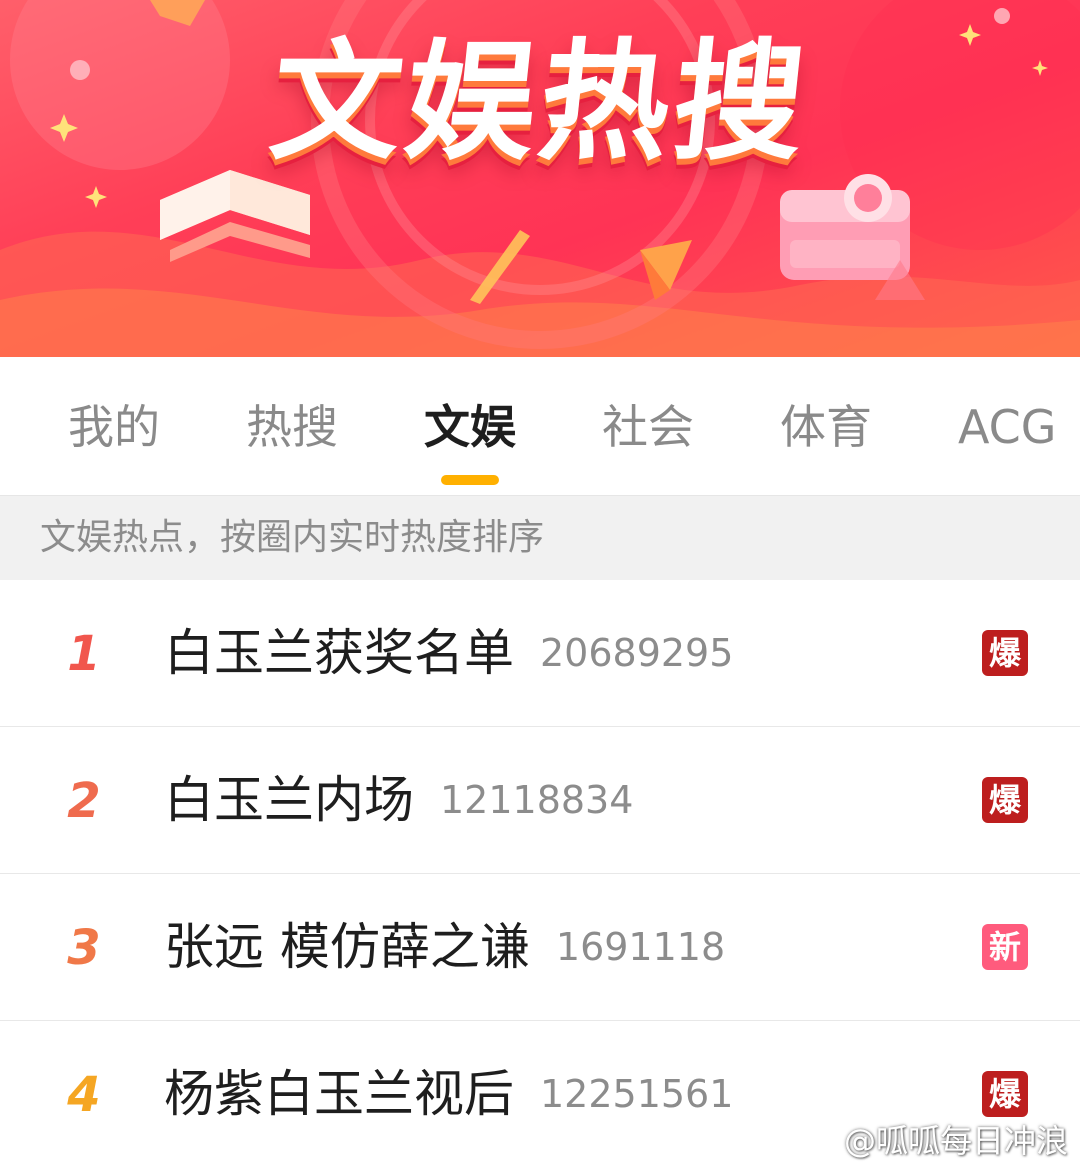 The image size is (1080, 1166). I want to click on rank-number: 4, so click(84, 1095).